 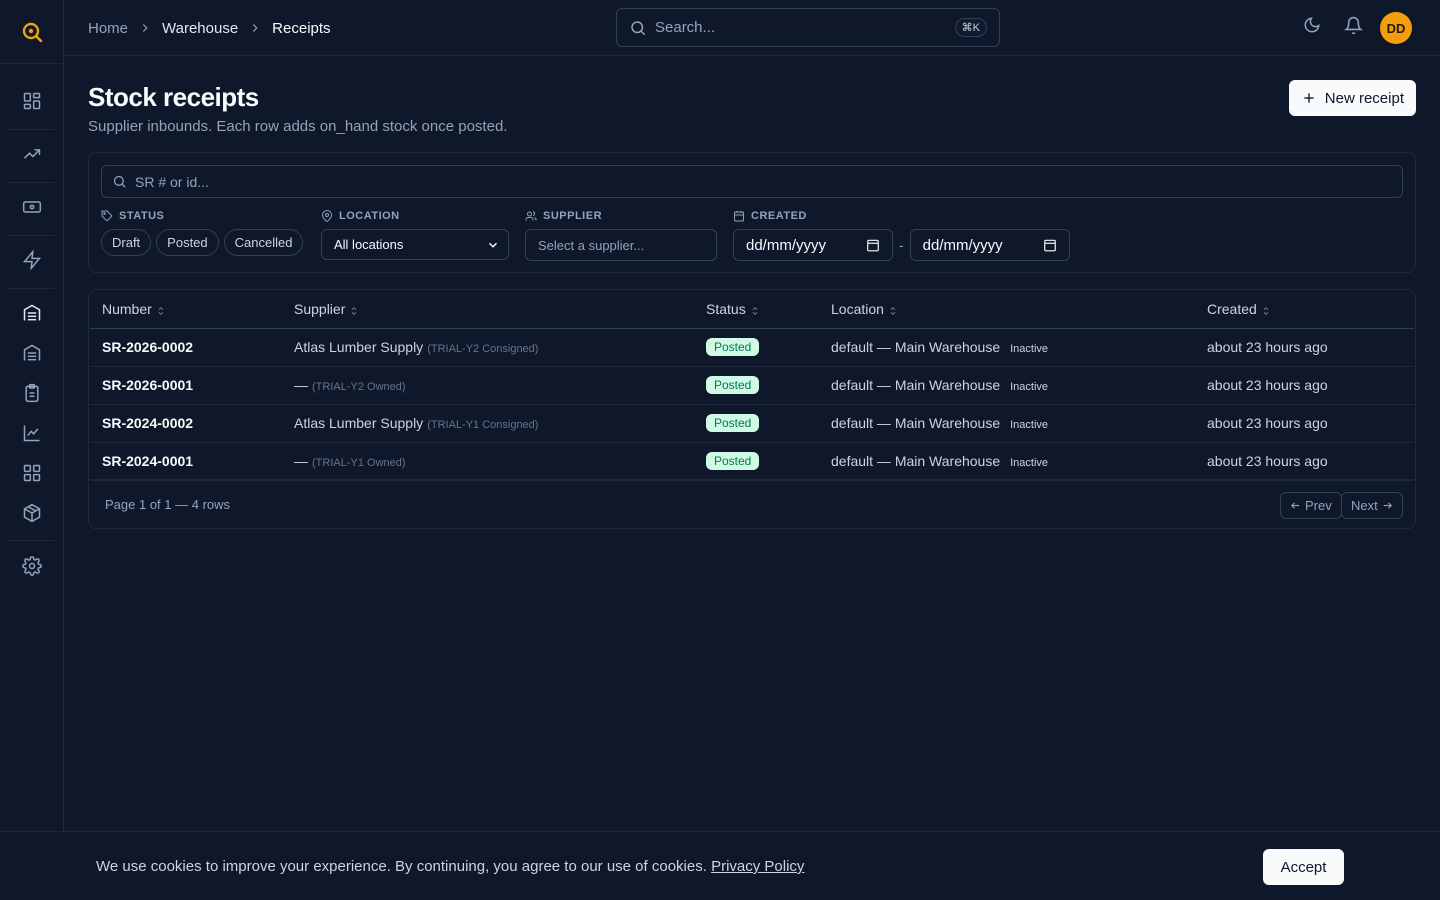 I want to click on status-chip-cancelled: Cancelled, so click(x=263, y=242).